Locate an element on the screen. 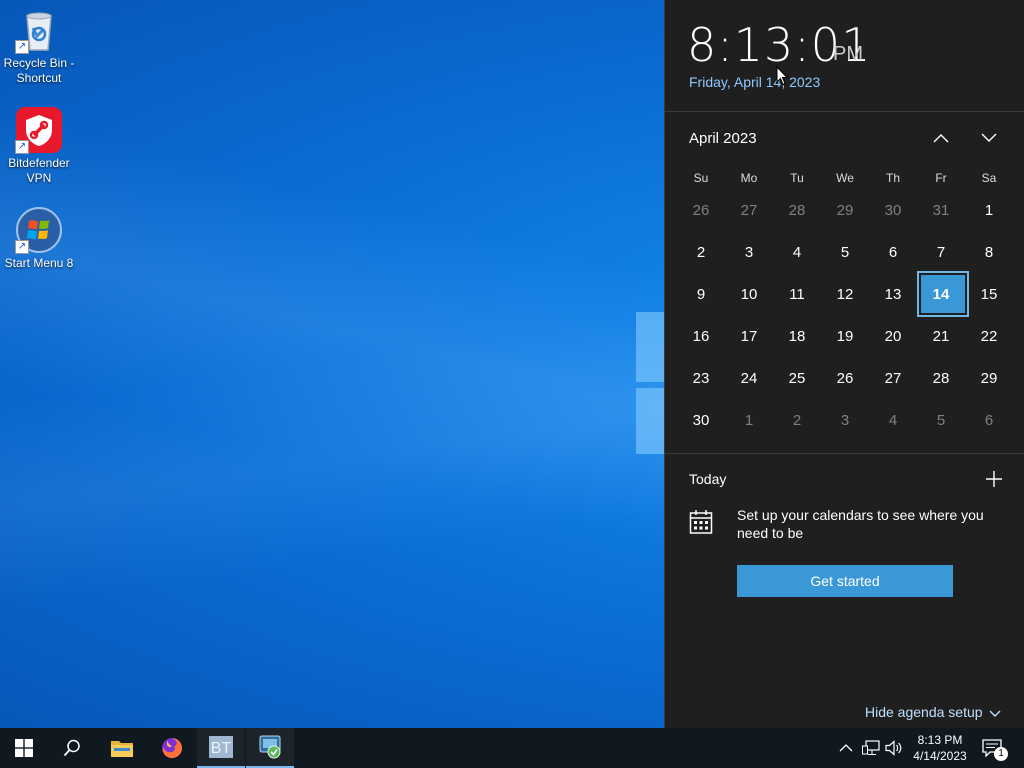 Image resolution: width=1024 pixels, height=768 pixels. desktop-icon-recycle-bin: ↗ Recycle Bin - Shortcut is located at coordinates (39, 46).